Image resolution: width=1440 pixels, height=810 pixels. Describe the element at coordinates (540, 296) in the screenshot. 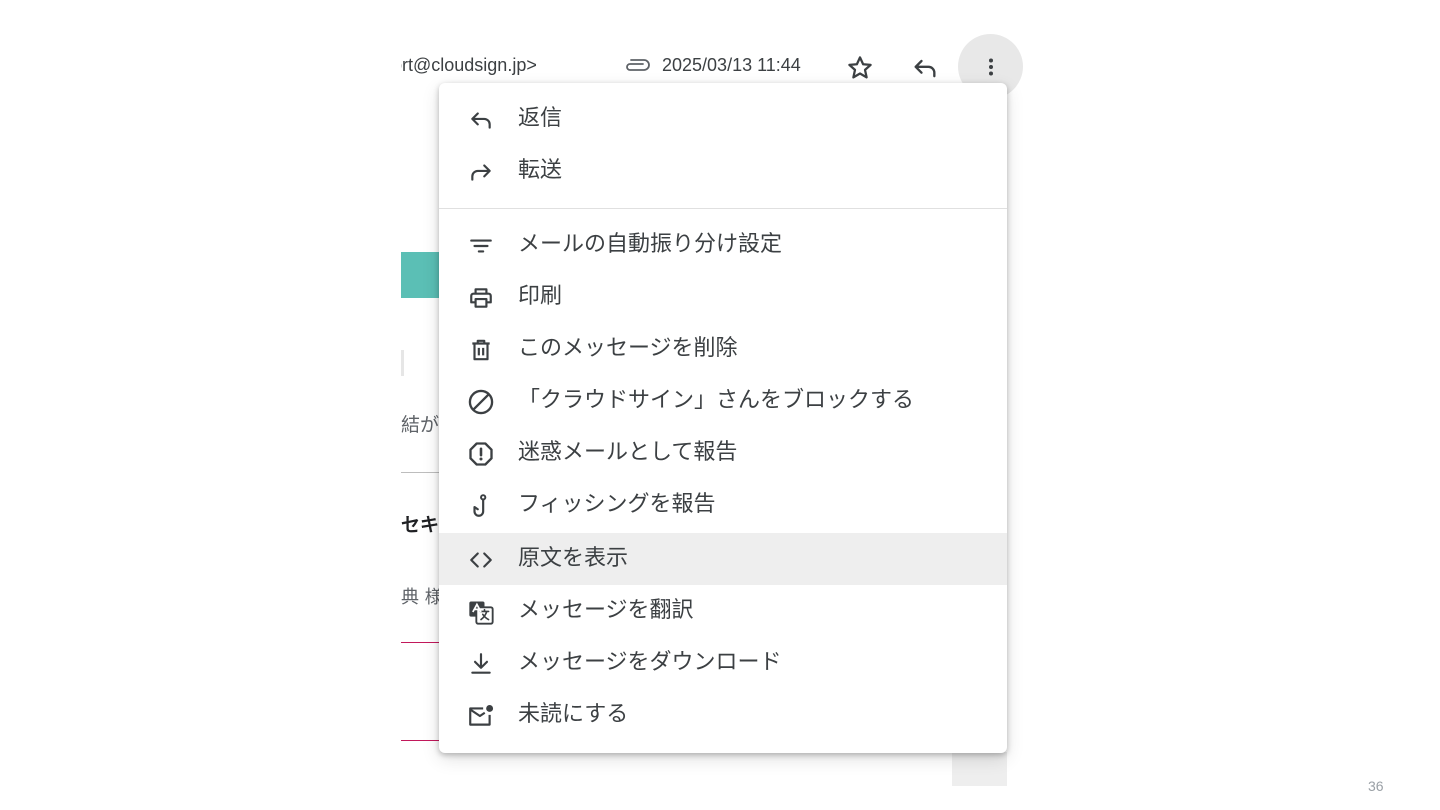

I see `menu-item-label: 印刷` at that location.